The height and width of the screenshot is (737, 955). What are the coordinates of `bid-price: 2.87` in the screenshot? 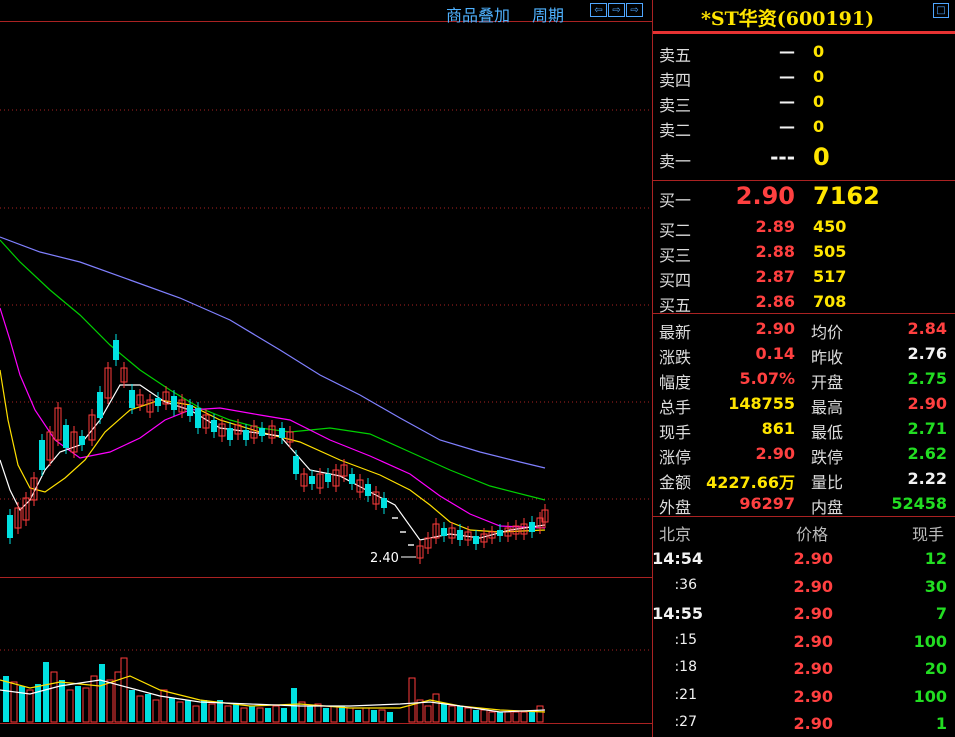 It's located at (775, 276).